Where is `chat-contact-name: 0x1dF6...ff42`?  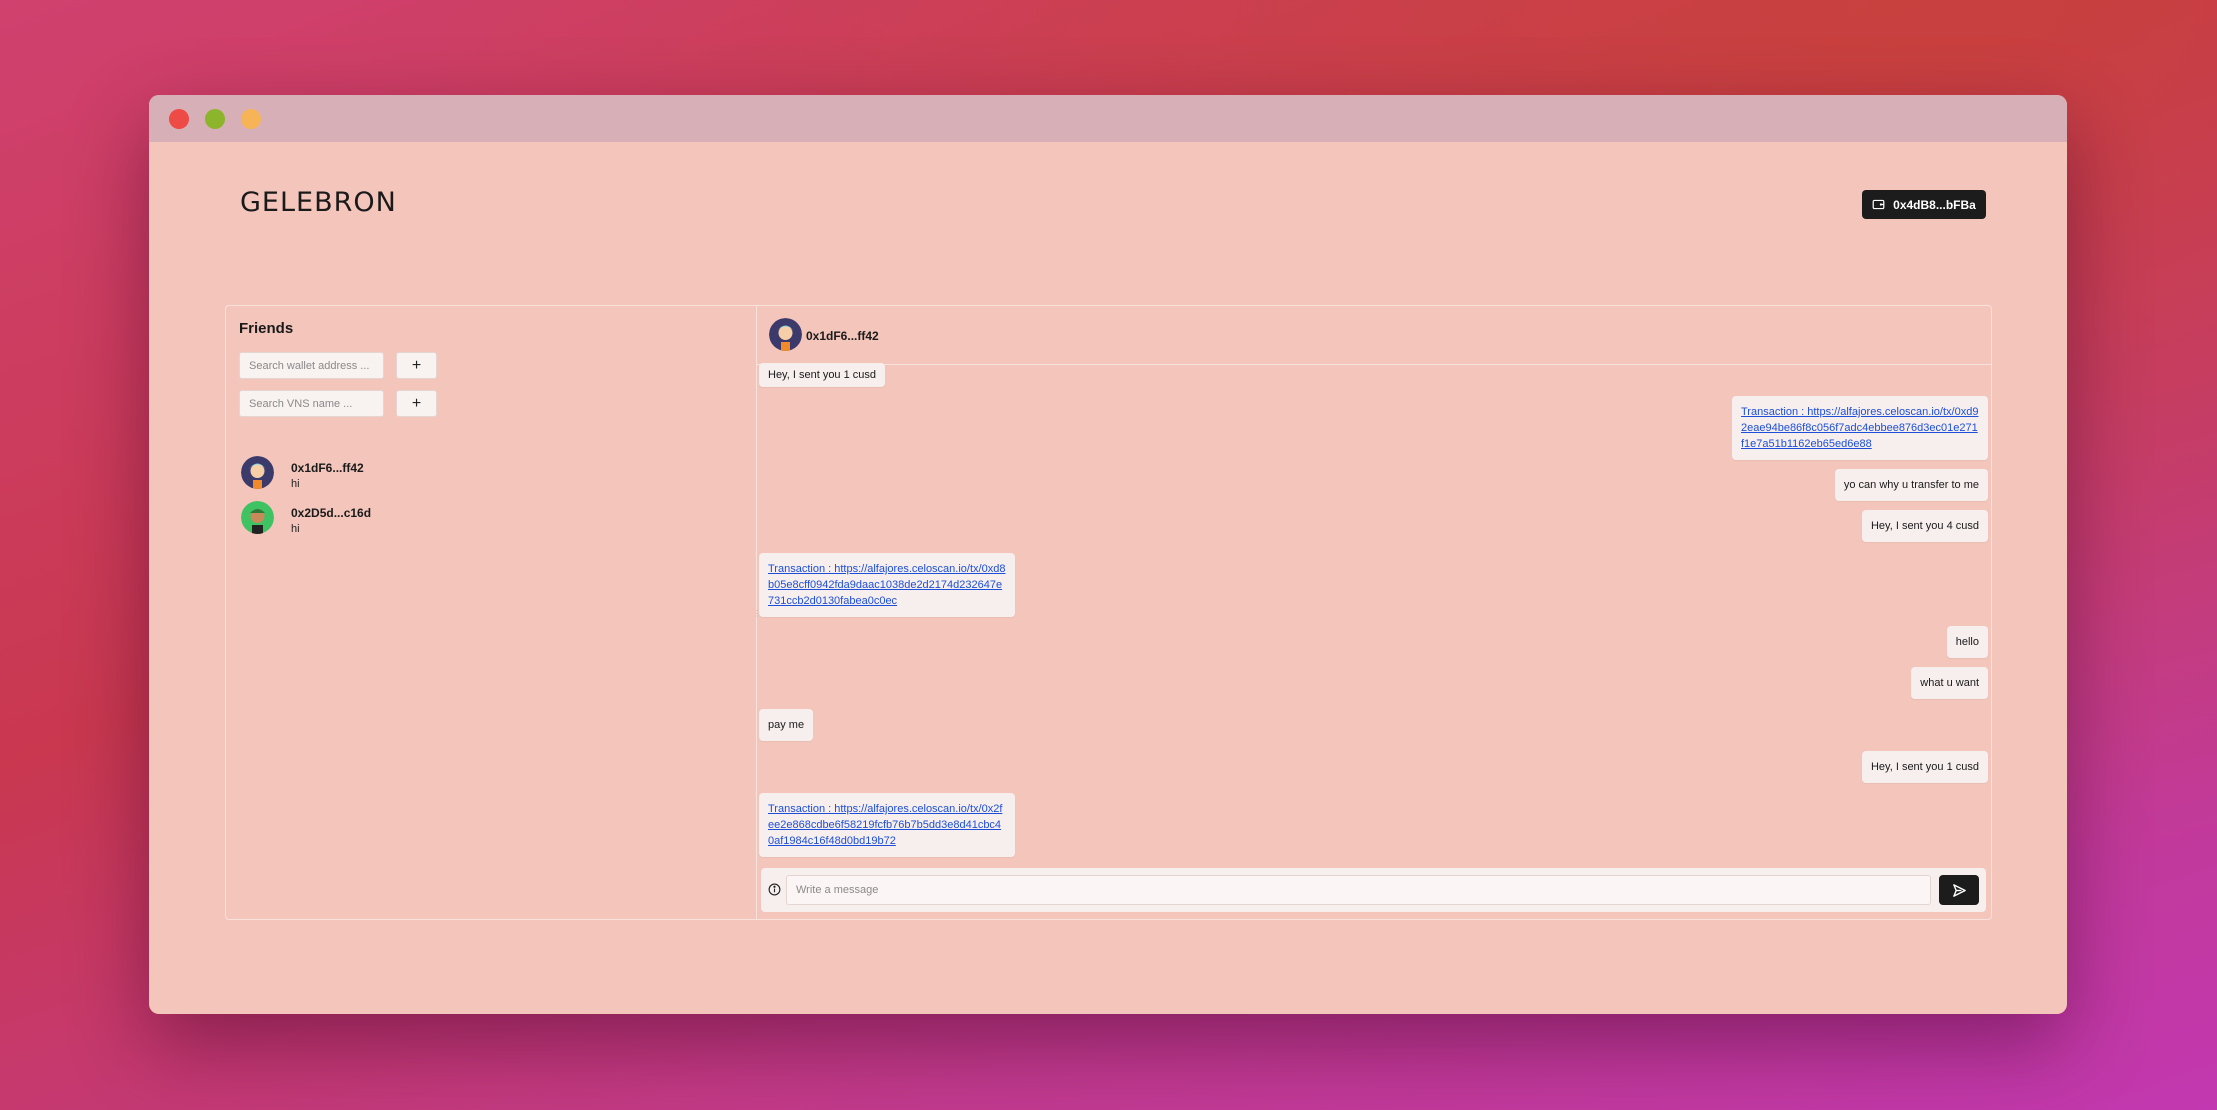
chat-contact-name: 0x1dF6...ff42 is located at coordinates (842, 336).